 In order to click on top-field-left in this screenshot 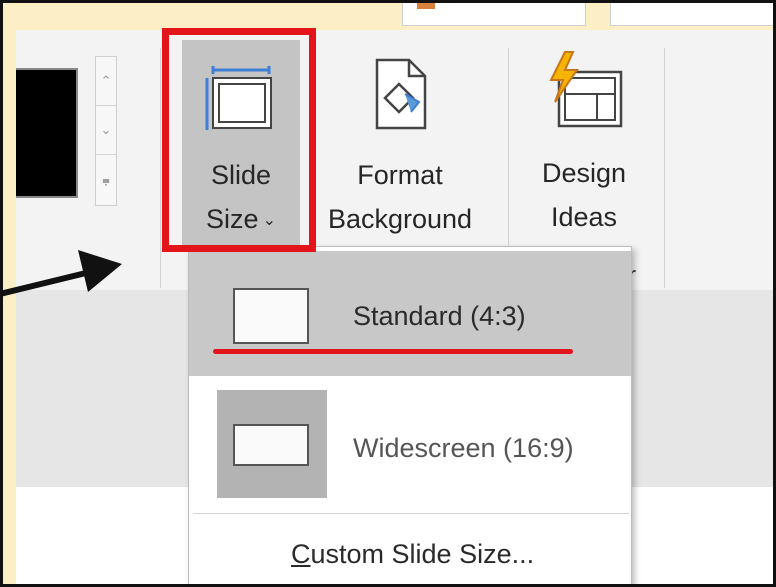, I will do `click(494, 13)`.